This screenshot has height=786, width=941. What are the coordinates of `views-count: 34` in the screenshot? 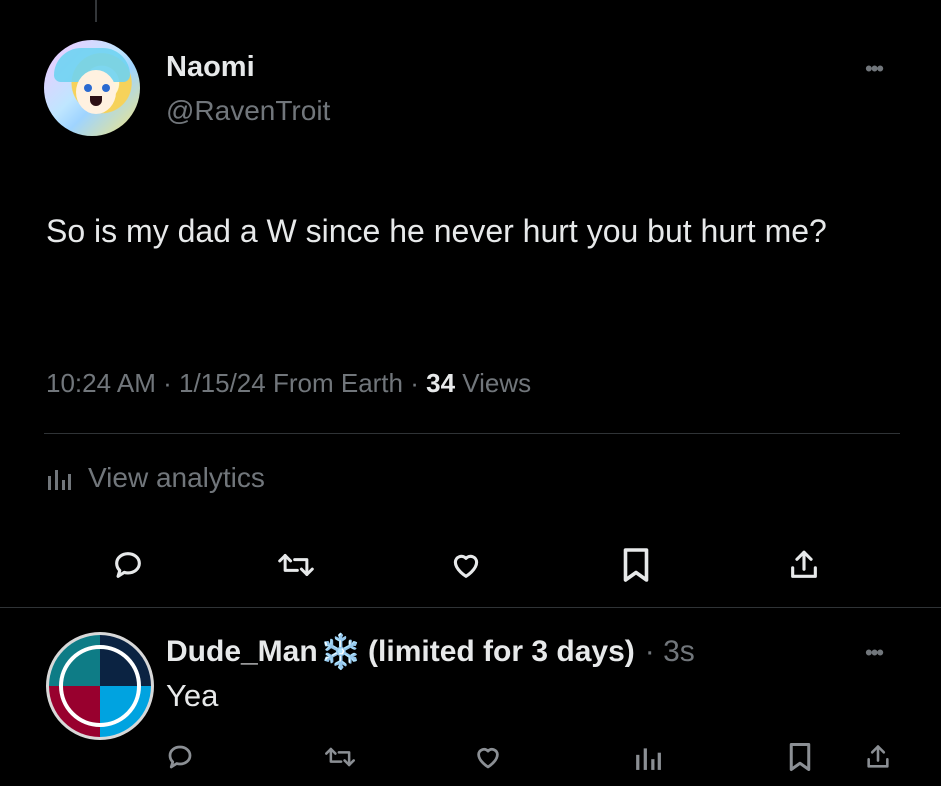 It's located at (441, 383).